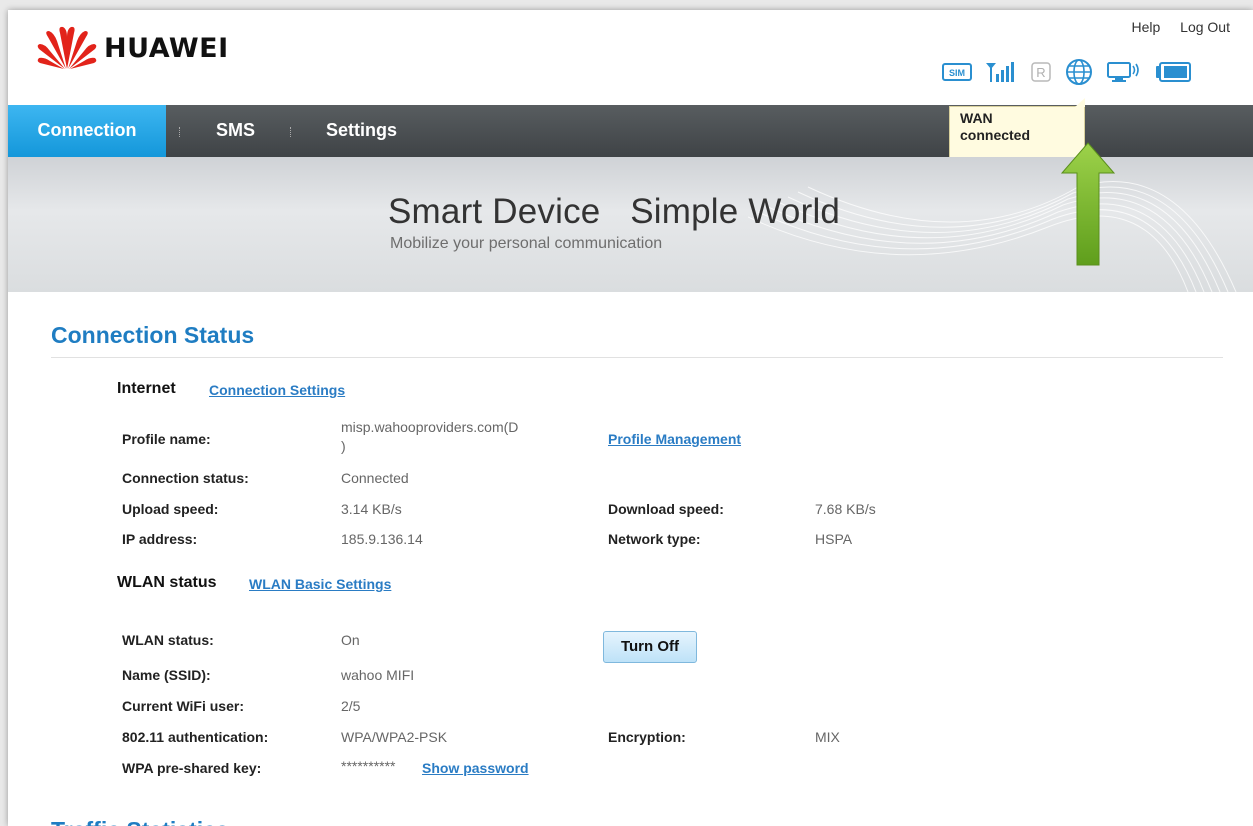 This screenshot has height=826, width=1253. What do you see at coordinates (827, 737) in the screenshot?
I see `encryption-value: MIX` at bounding box center [827, 737].